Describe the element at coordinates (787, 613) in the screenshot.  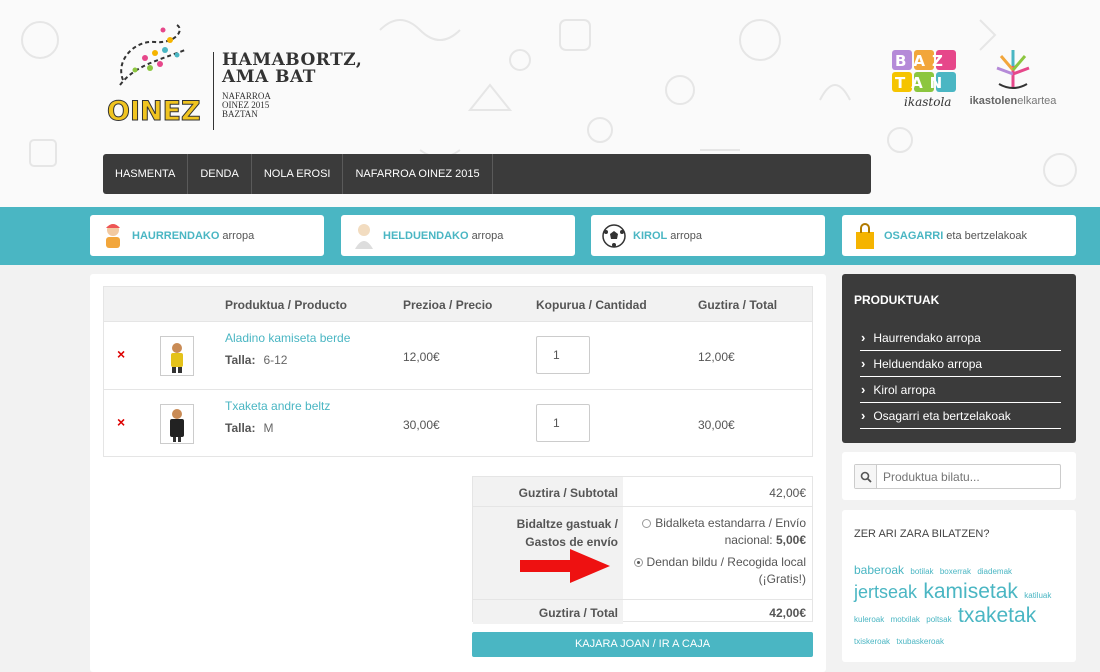
I see `total-value: 42,00€` at that location.